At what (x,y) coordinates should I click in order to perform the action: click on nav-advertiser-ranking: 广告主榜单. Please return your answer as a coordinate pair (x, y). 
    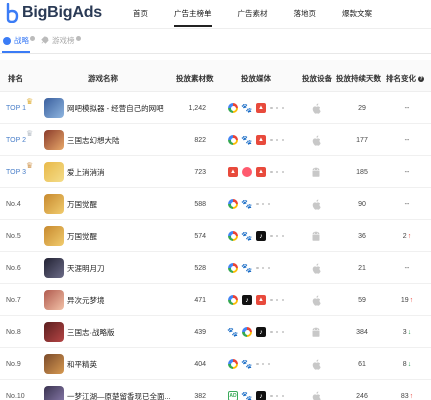
    Looking at the image, I should click on (193, 14).